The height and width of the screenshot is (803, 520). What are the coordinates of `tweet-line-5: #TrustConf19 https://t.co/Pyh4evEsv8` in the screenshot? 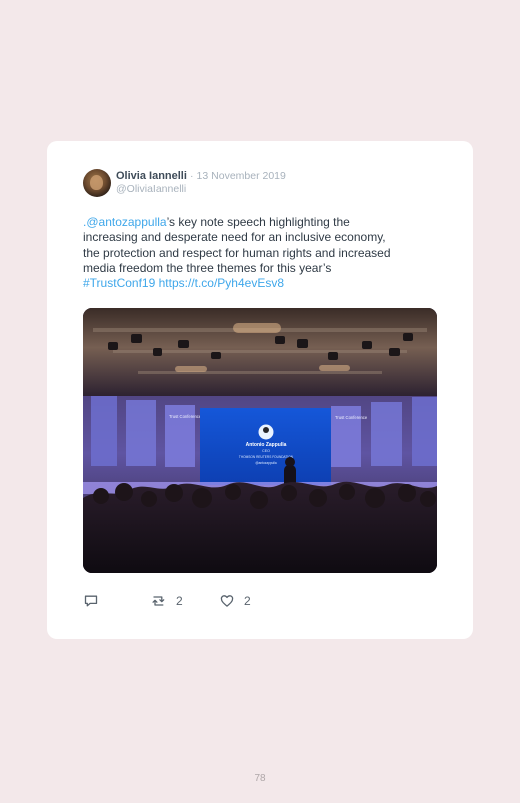 It's located at (258, 283).